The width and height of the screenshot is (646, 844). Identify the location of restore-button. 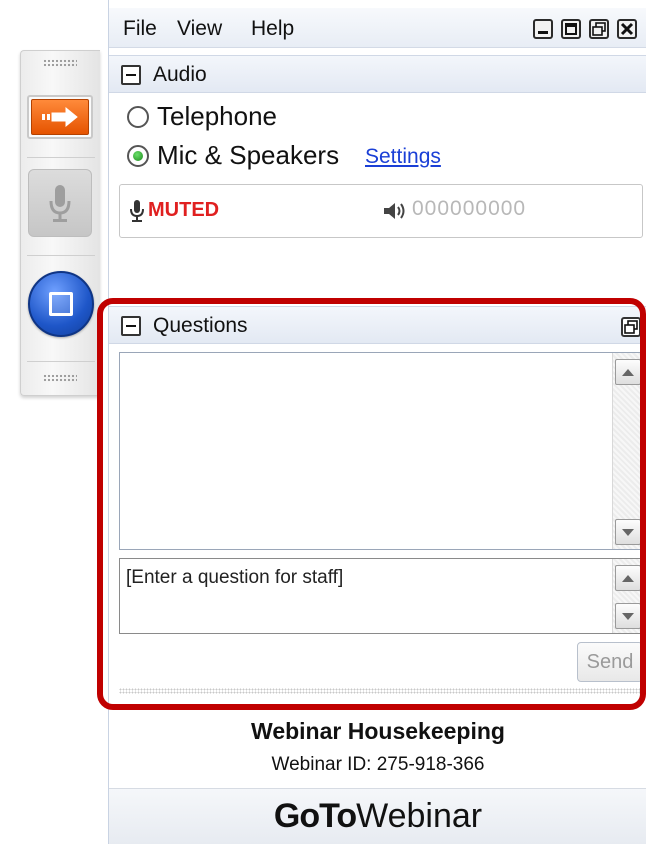
(599, 29).